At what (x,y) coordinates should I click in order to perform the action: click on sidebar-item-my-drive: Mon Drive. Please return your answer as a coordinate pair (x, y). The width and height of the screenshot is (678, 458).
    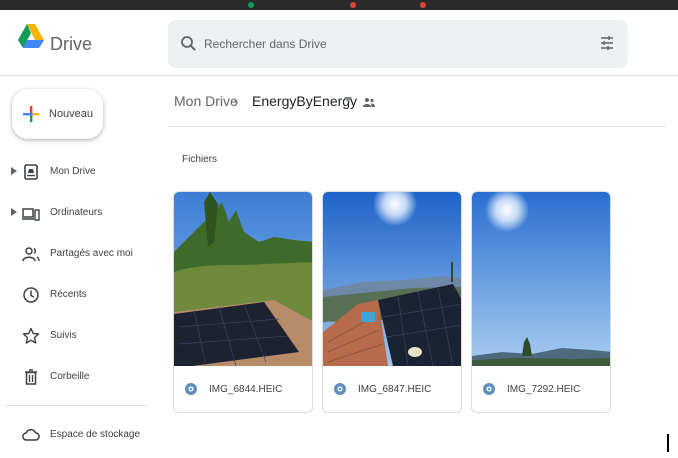
    Looking at the image, I should click on (80, 172).